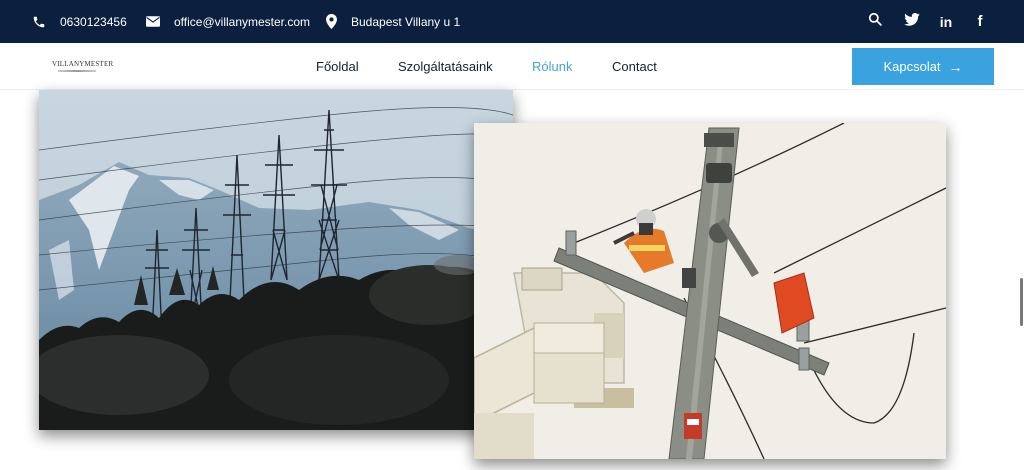 The image size is (1024, 470). Describe the element at coordinates (337, 66) in the screenshot. I see `nav-link-home: Főoldal` at that location.